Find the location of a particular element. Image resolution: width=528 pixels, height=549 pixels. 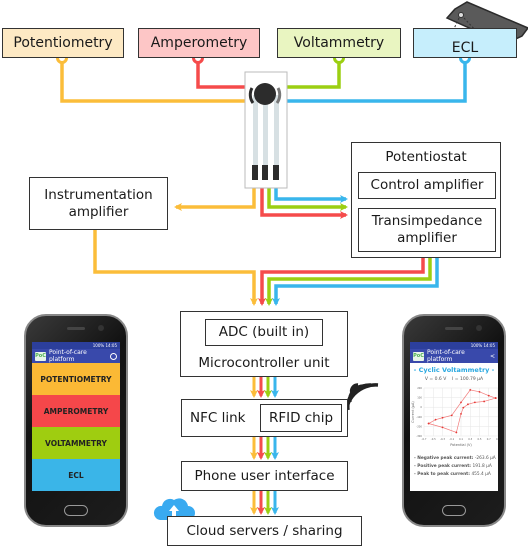

menu-item-potentiometry: POTENTIOMETRY is located at coordinates (76, 379).